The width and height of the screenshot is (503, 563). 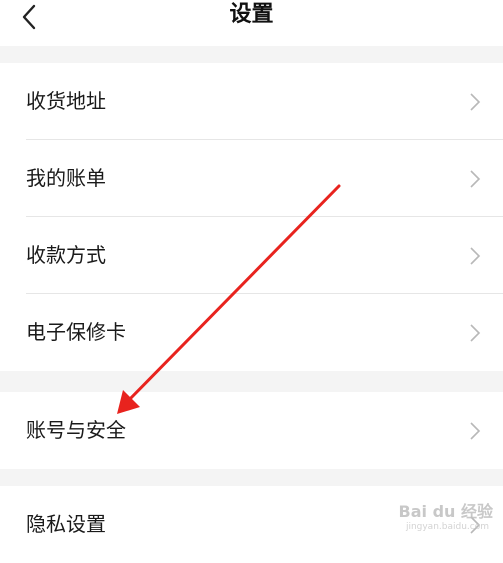 I want to click on settings-item-label: 我的账单, so click(x=66, y=178).